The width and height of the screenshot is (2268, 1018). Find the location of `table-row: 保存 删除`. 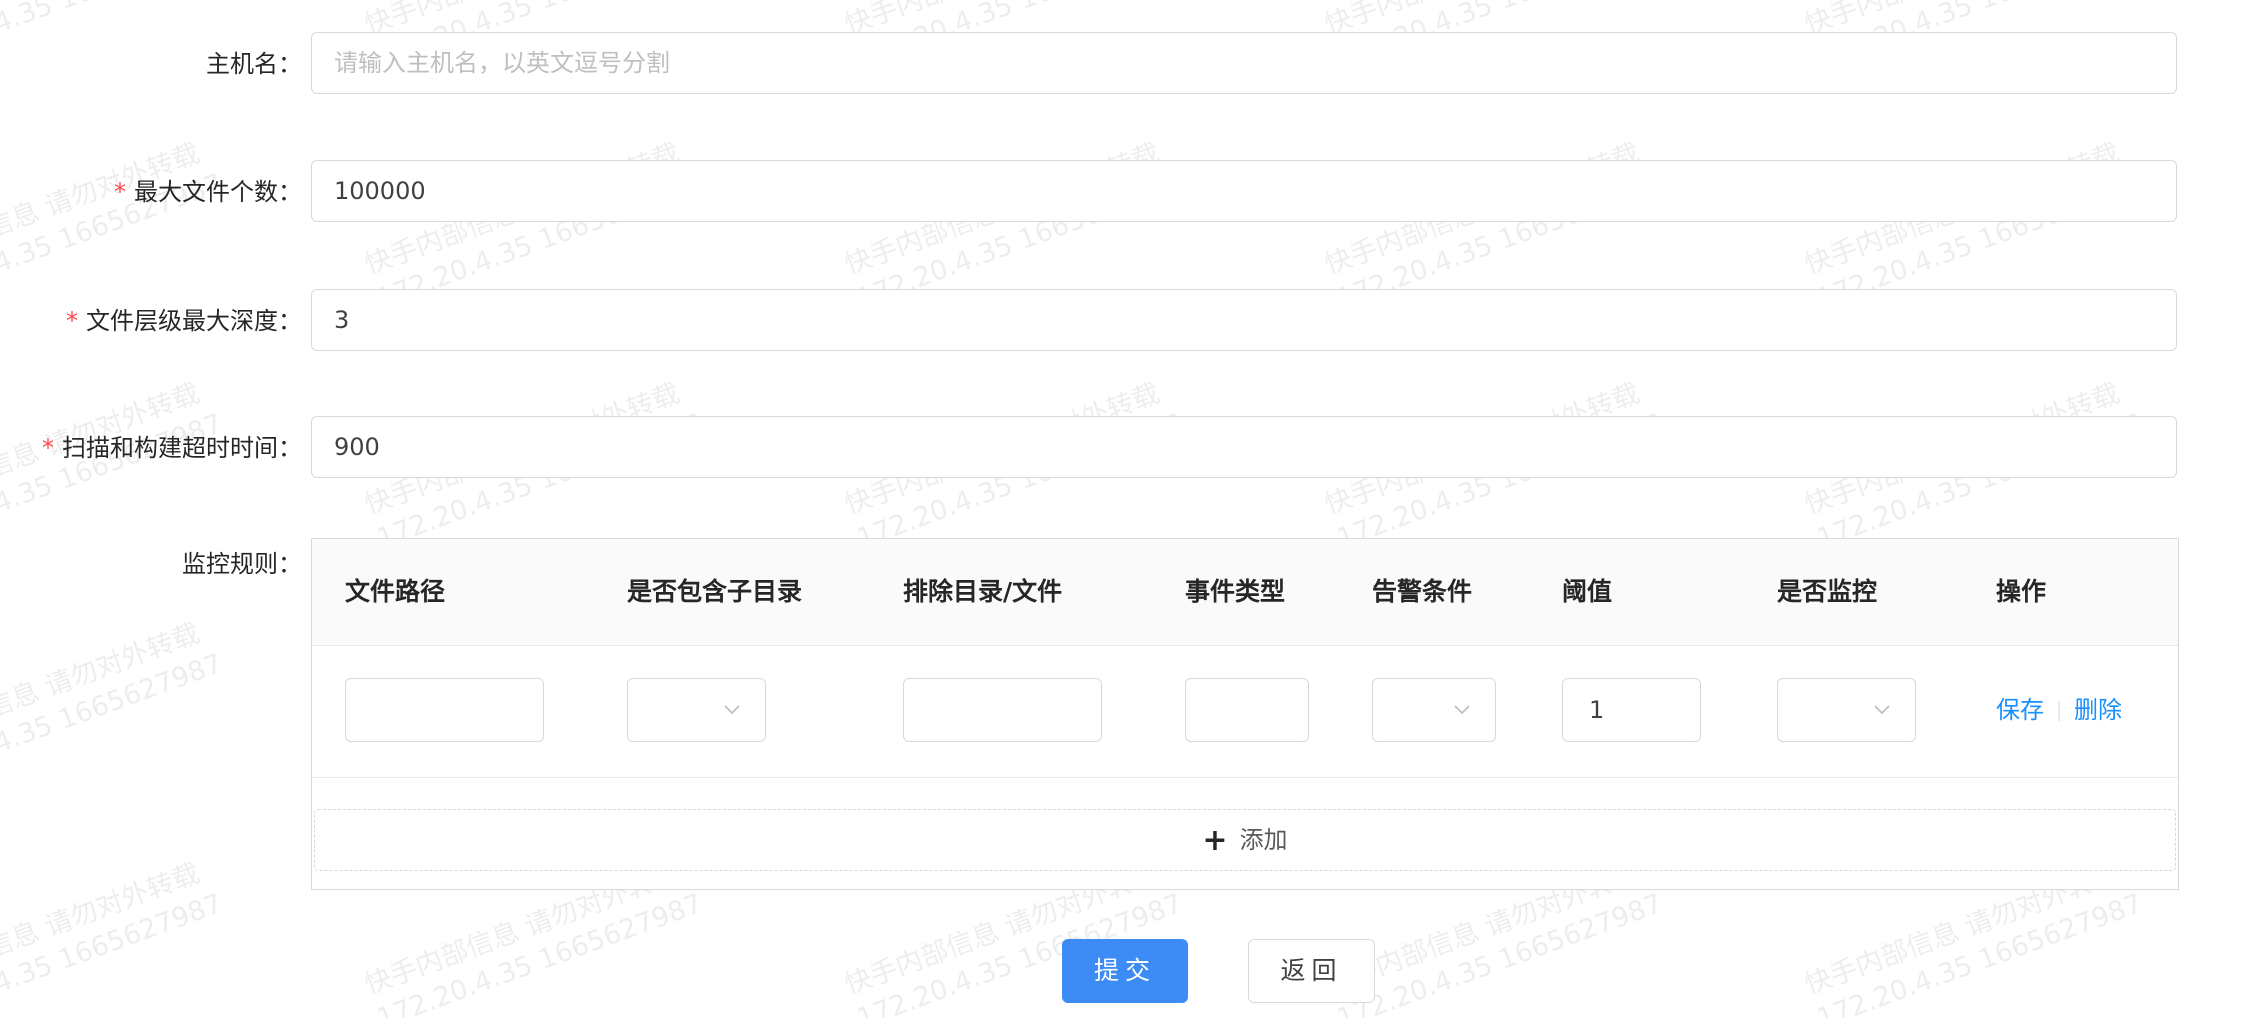

table-row: 保存 删除 is located at coordinates (1245, 711).